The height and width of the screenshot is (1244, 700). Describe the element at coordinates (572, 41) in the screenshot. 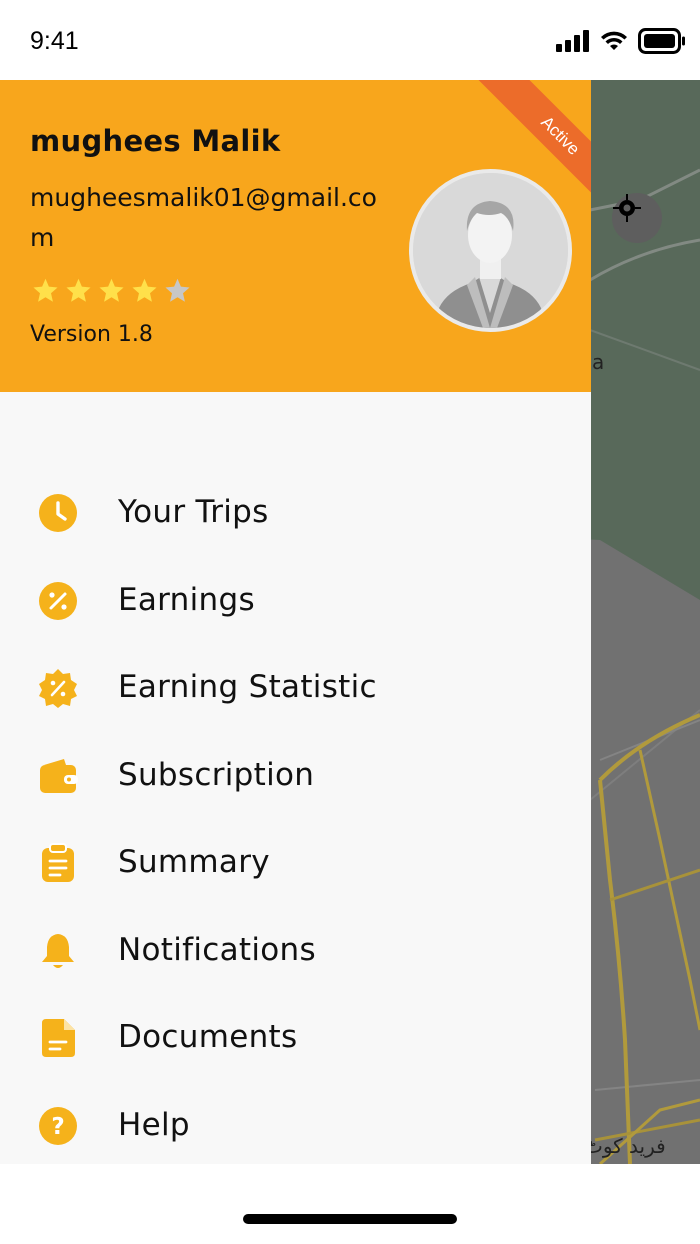

I see `cellular-signal-icon` at that location.